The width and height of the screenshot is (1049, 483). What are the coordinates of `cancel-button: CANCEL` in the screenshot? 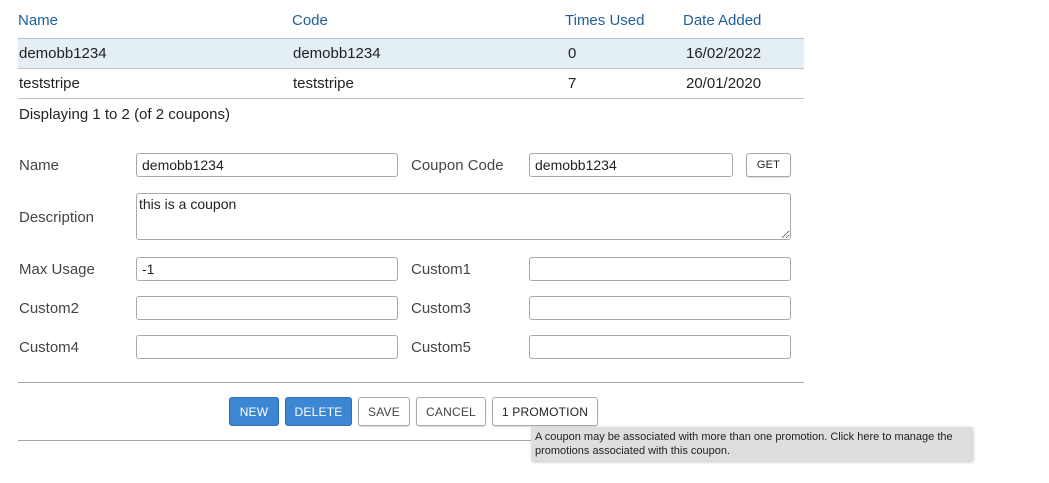 It's located at (451, 411).